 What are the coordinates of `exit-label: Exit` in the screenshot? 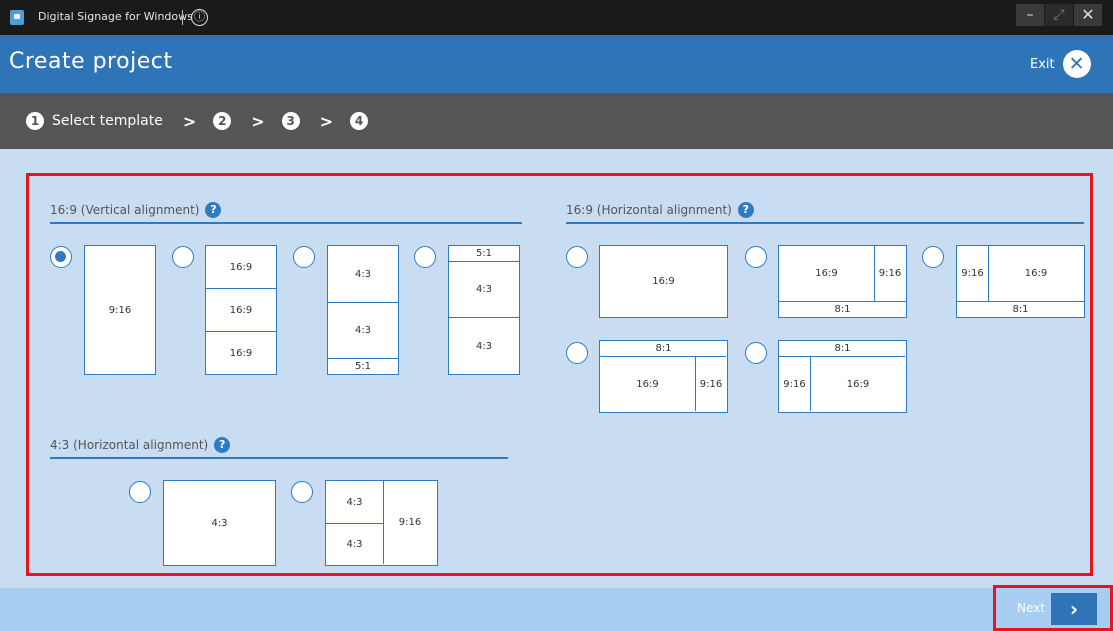 It's located at (1042, 64).